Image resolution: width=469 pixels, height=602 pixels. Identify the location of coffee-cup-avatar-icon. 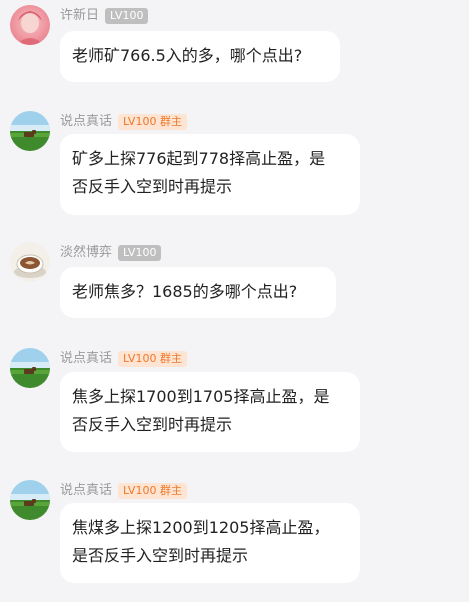
(30, 262).